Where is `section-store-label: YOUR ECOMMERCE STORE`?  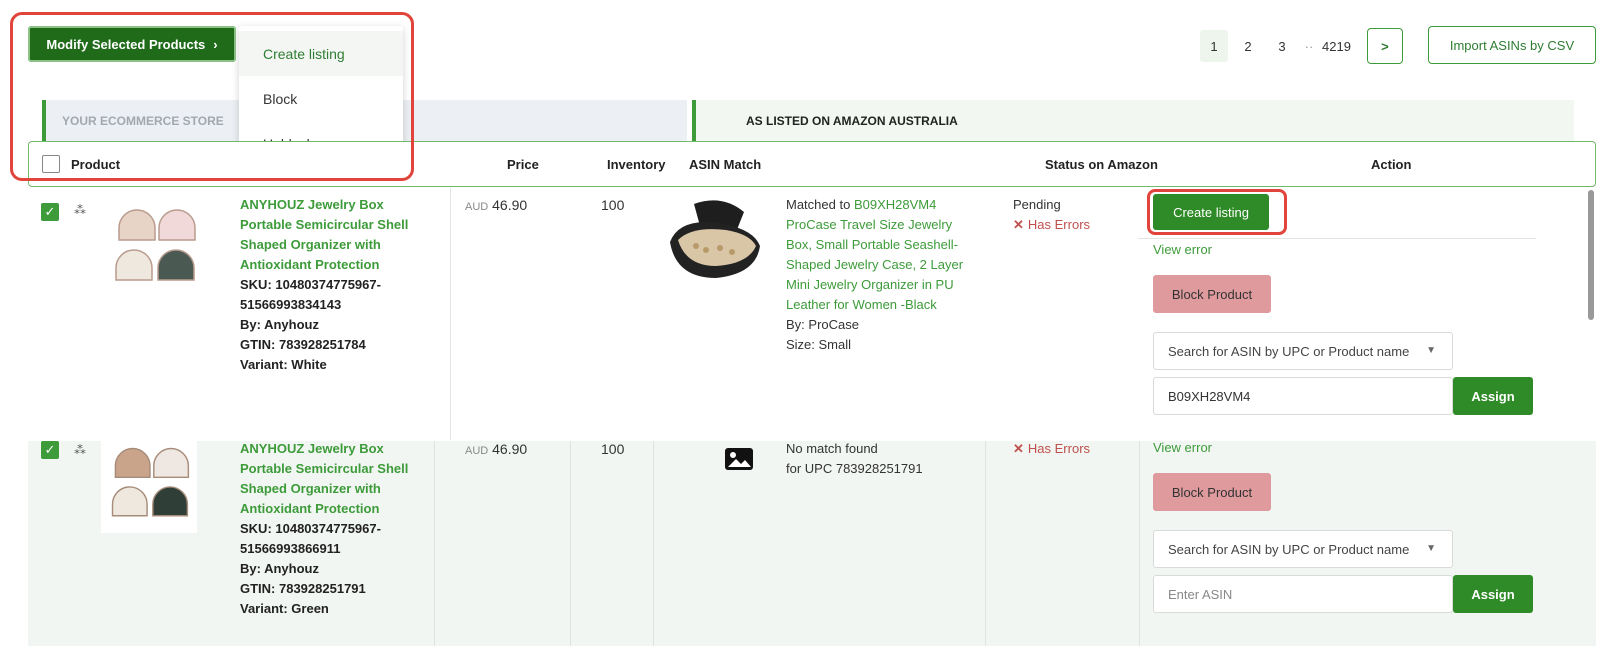
section-store-label: YOUR ECOMMERCE STORE is located at coordinates (143, 121).